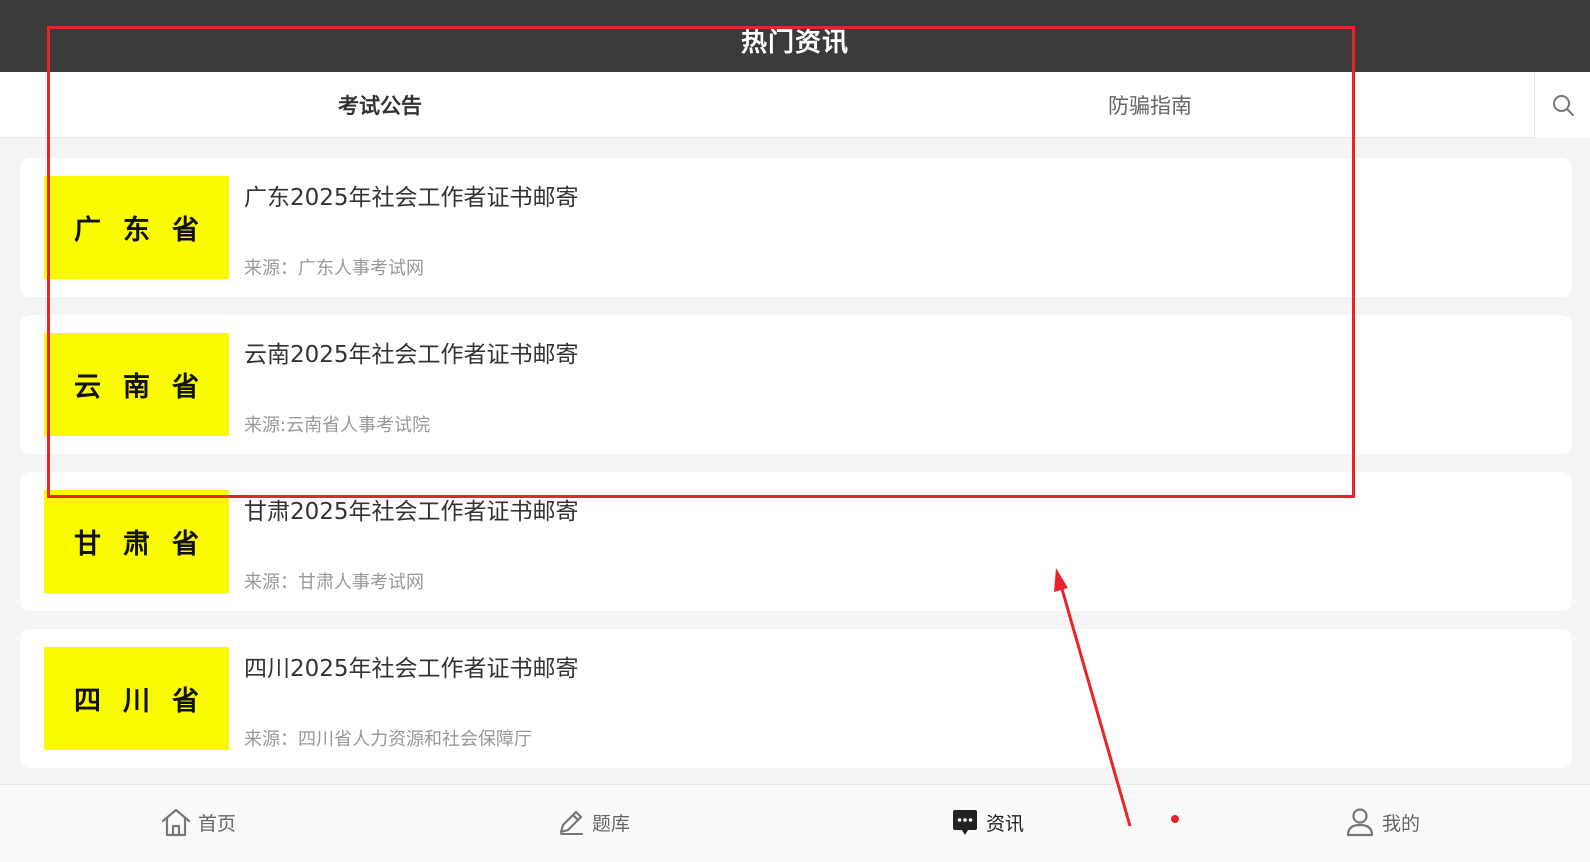  I want to click on news-title: 云南2025年社会工作者证书邮寄, so click(411, 355).